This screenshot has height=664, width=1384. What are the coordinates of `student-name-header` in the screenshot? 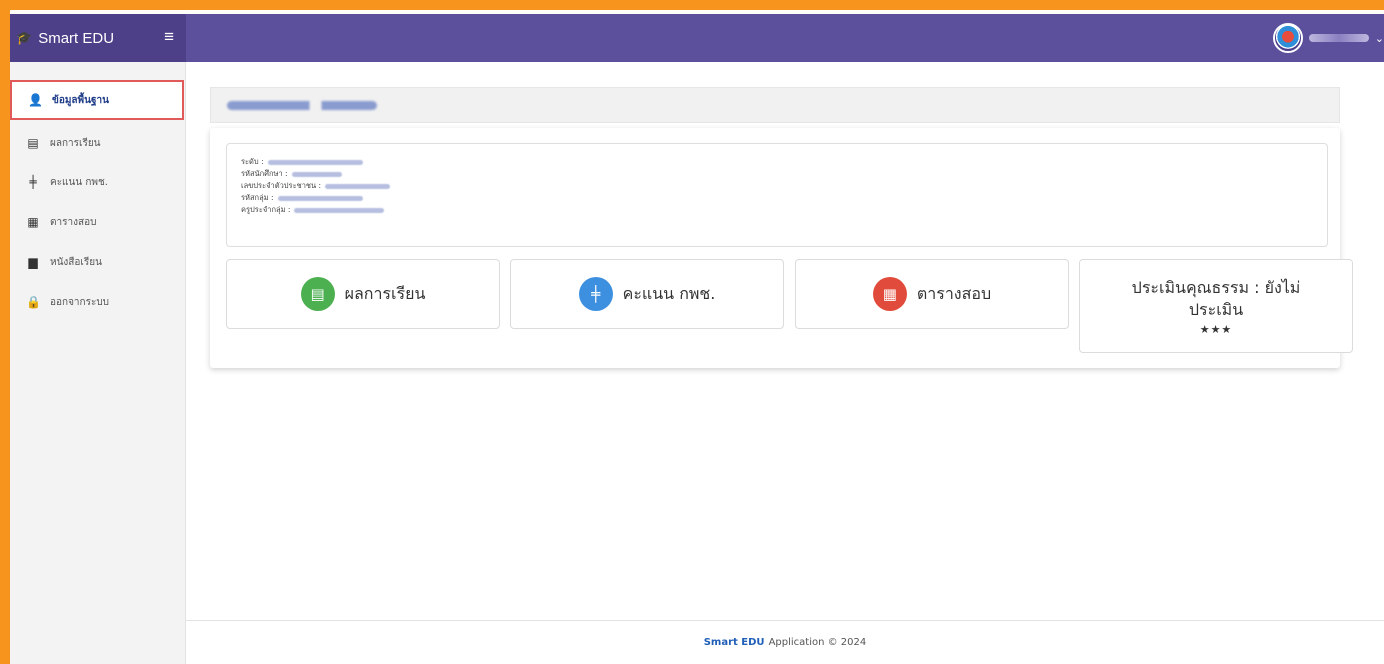 It's located at (775, 105).